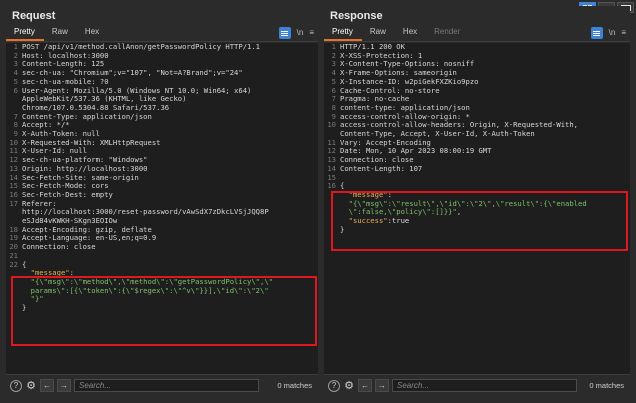 The image size is (636, 403). What do you see at coordinates (13, 264) in the screenshot?
I see `line-number: 22` at bounding box center [13, 264].